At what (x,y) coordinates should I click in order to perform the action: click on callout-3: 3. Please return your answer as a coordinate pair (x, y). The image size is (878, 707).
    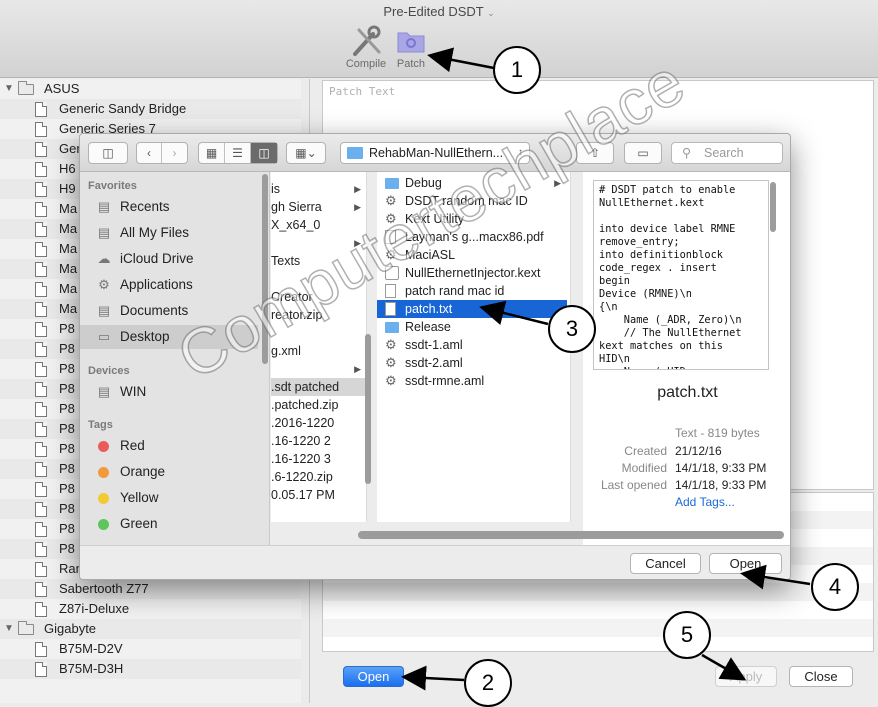
    Looking at the image, I should click on (572, 329).